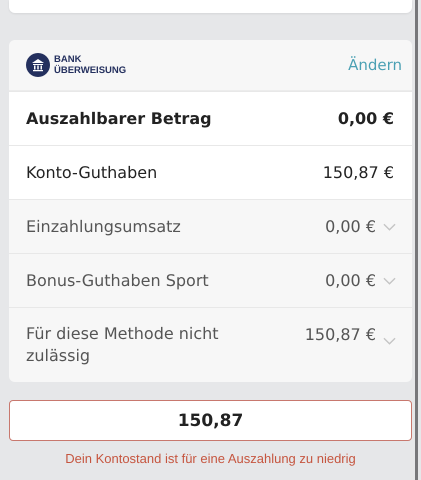 The width and height of the screenshot is (421, 480). What do you see at coordinates (68, 59) in the screenshot?
I see `logo-text: BANK` at bounding box center [68, 59].